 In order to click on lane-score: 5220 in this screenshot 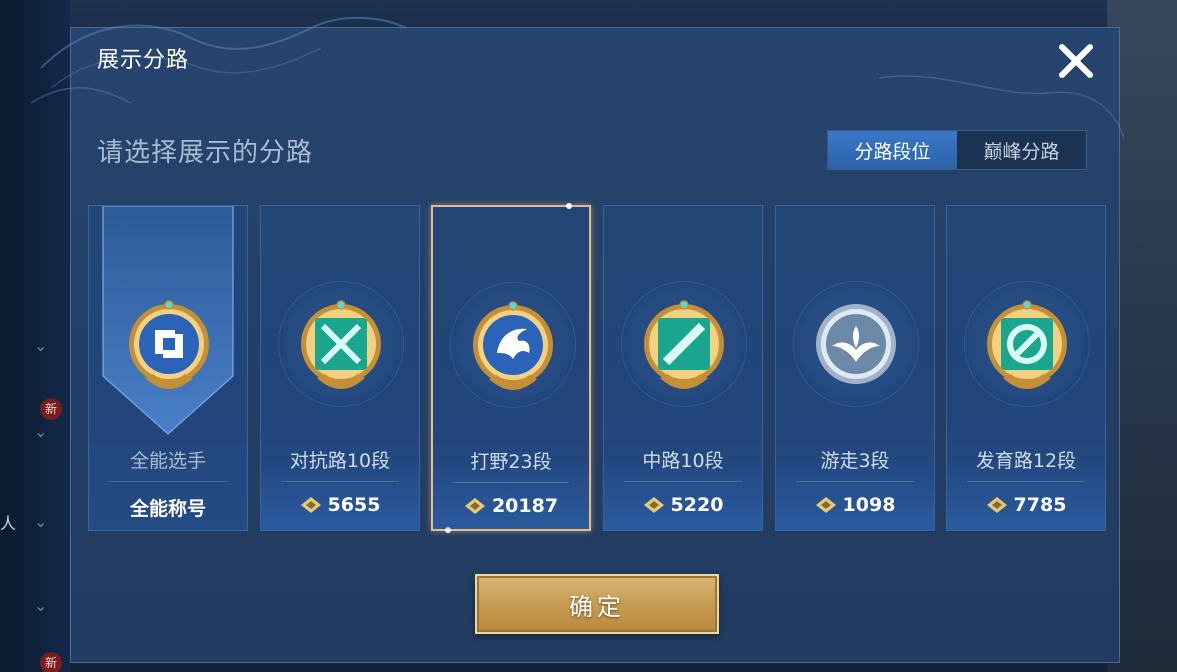, I will do `click(683, 505)`.